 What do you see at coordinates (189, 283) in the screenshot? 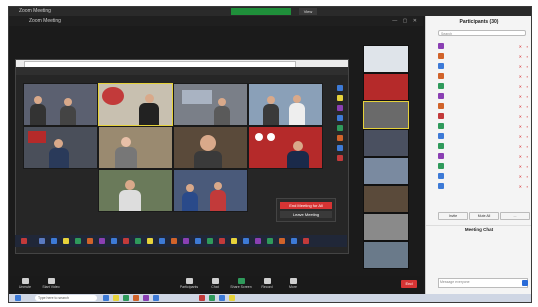
I see `participants-button: Participants` at bounding box center [189, 283].